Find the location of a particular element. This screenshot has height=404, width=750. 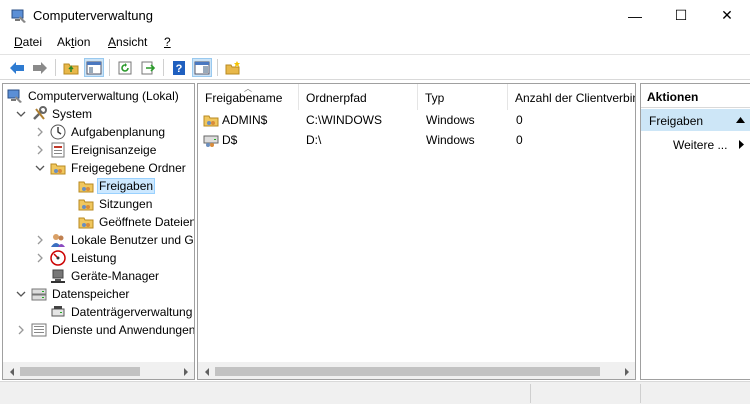

menu-bar: Datei Aktion Ansicht ? is located at coordinates (375, 42).